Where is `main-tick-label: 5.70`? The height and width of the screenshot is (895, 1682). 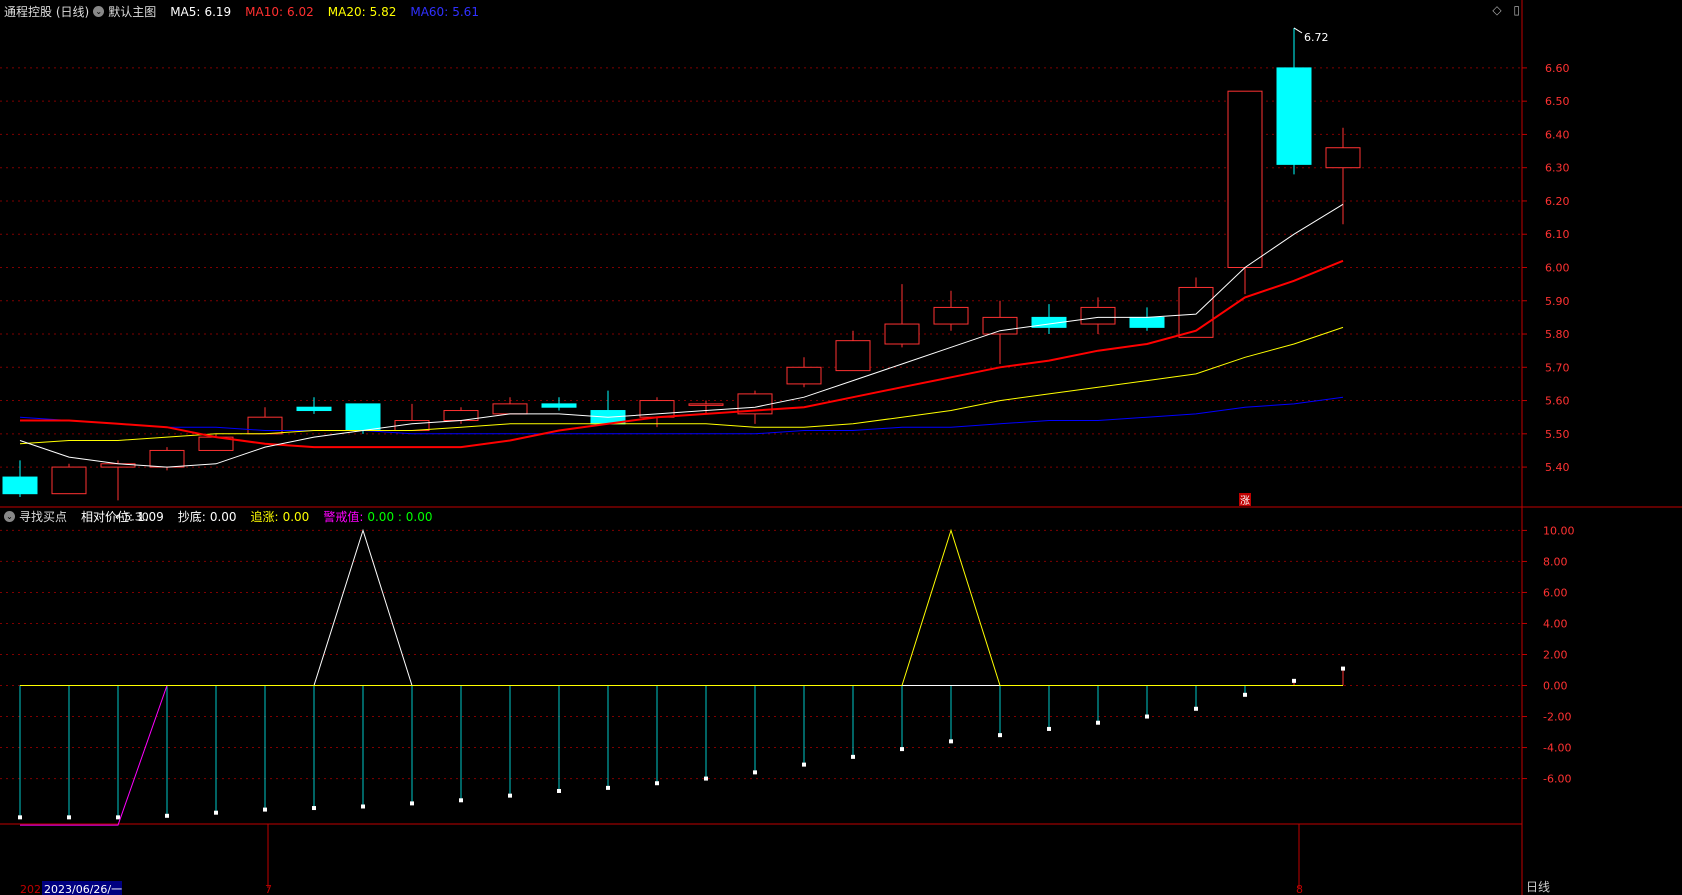
main-tick-label: 5.70 is located at coordinates (1557, 367).